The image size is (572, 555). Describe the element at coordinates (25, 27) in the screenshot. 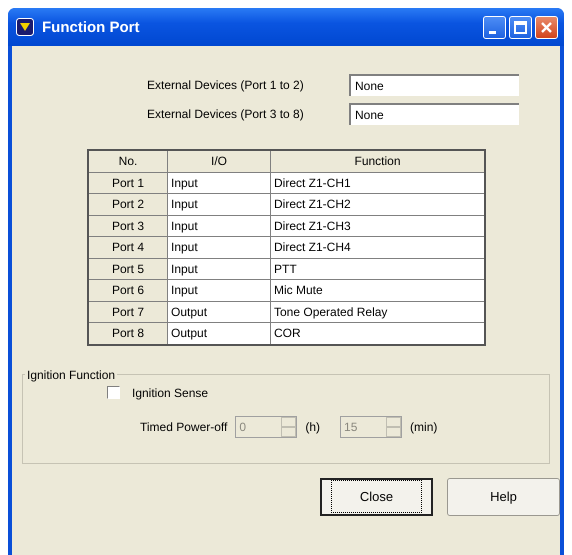

I see `app-icon` at that location.